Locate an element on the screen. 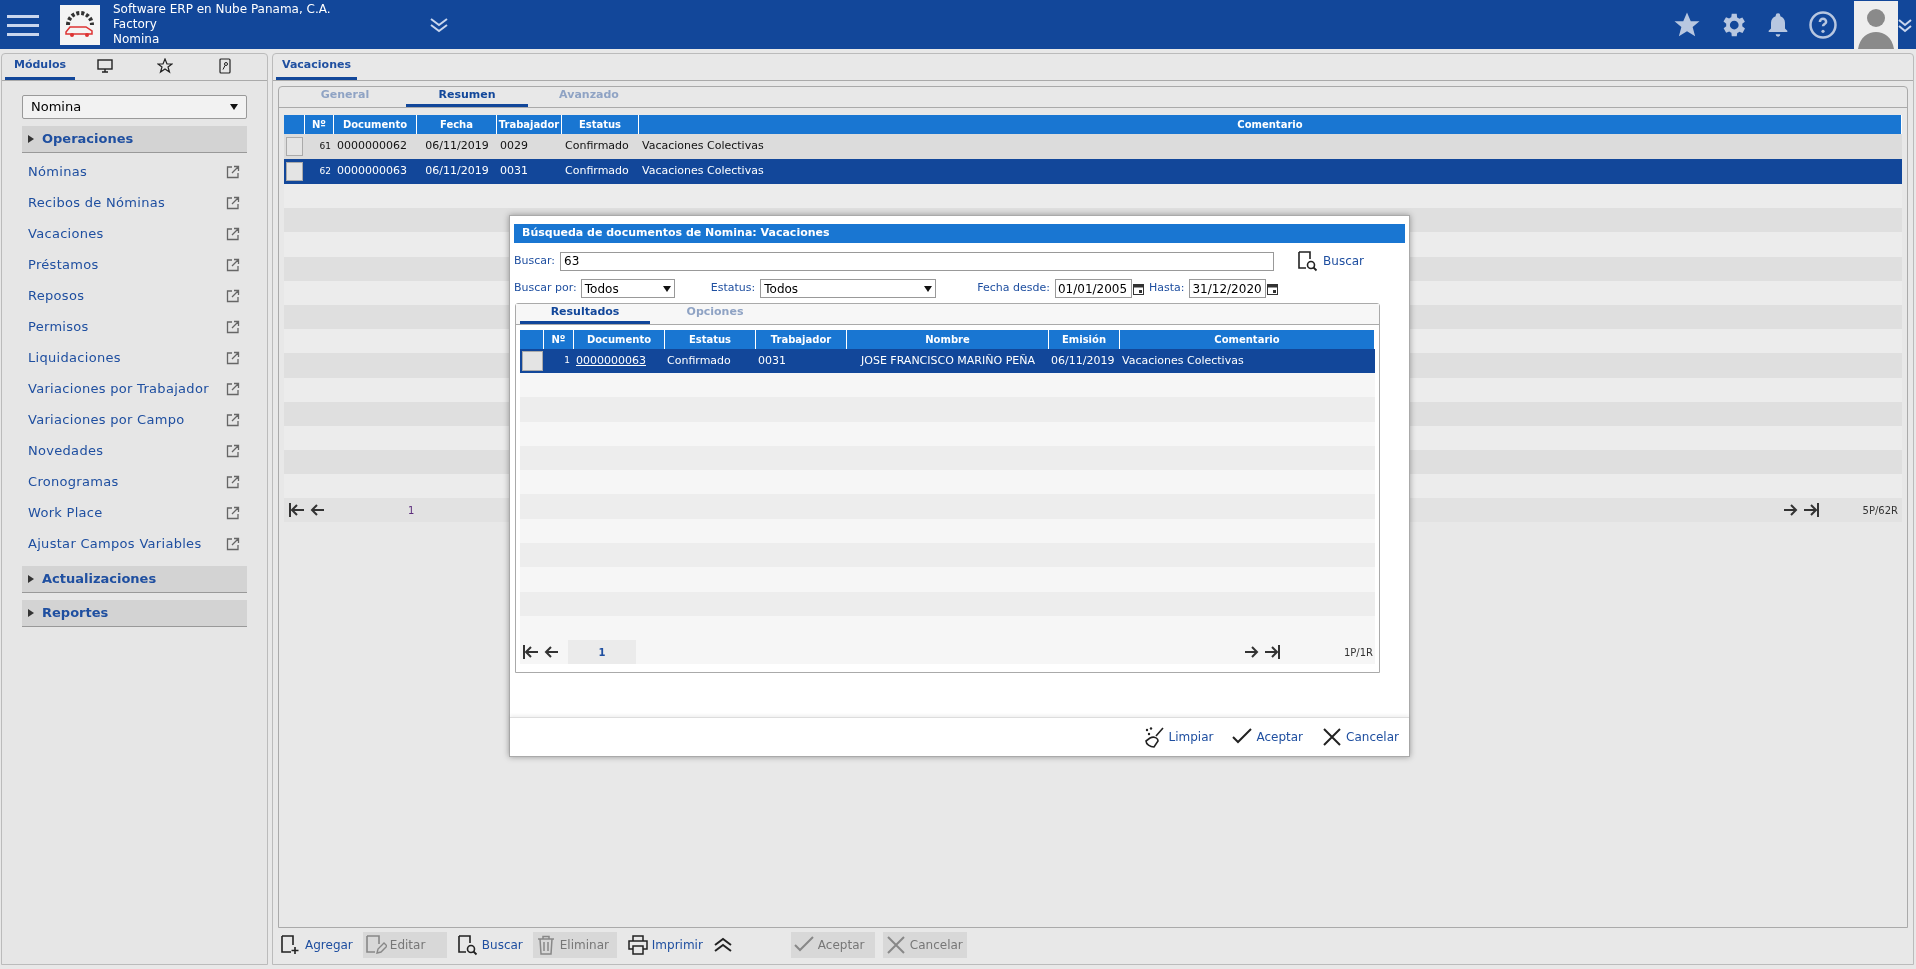  table-cell-text: 1 is located at coordinates (567, 361).